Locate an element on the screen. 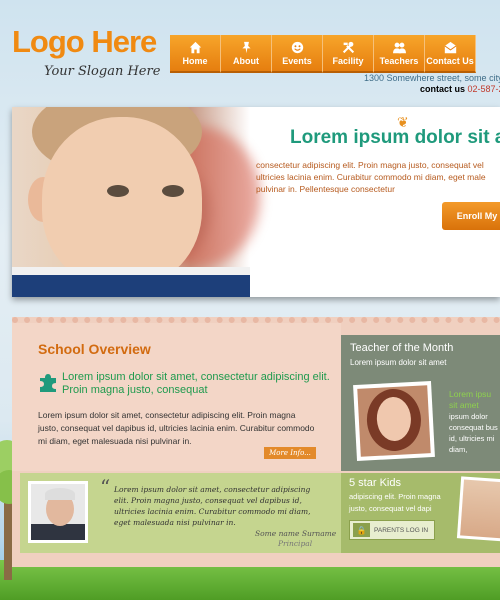 Image resolution: width=500 pixels, height=600 pixels. logo: Logo Here is located at coordinates (84, 41).